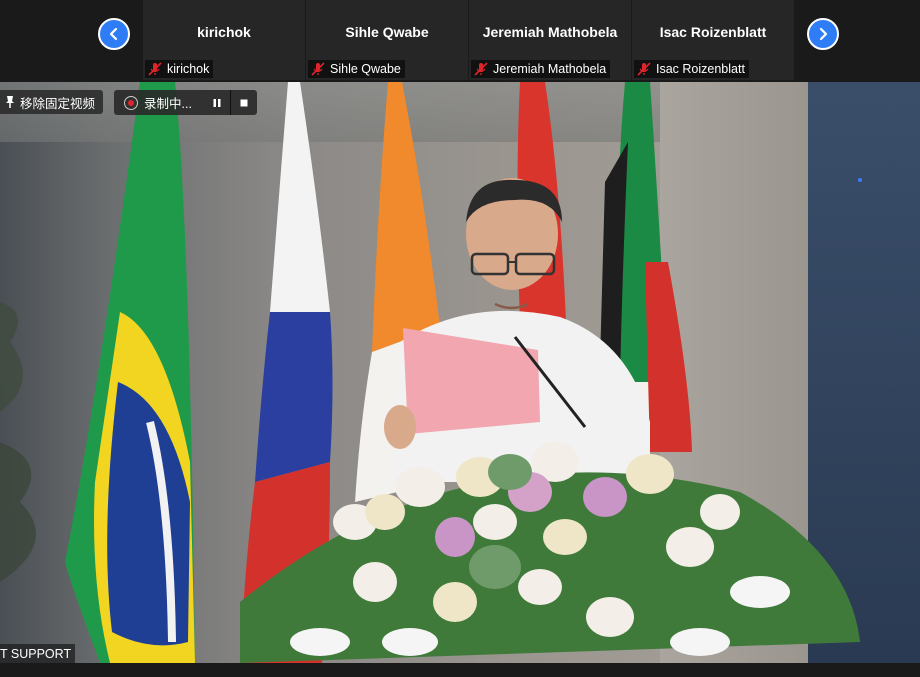 The height and width of the screenshot is (677, 920). I want to click on participant-label-text: Jeremiah Mathobela, so click(550, 69).